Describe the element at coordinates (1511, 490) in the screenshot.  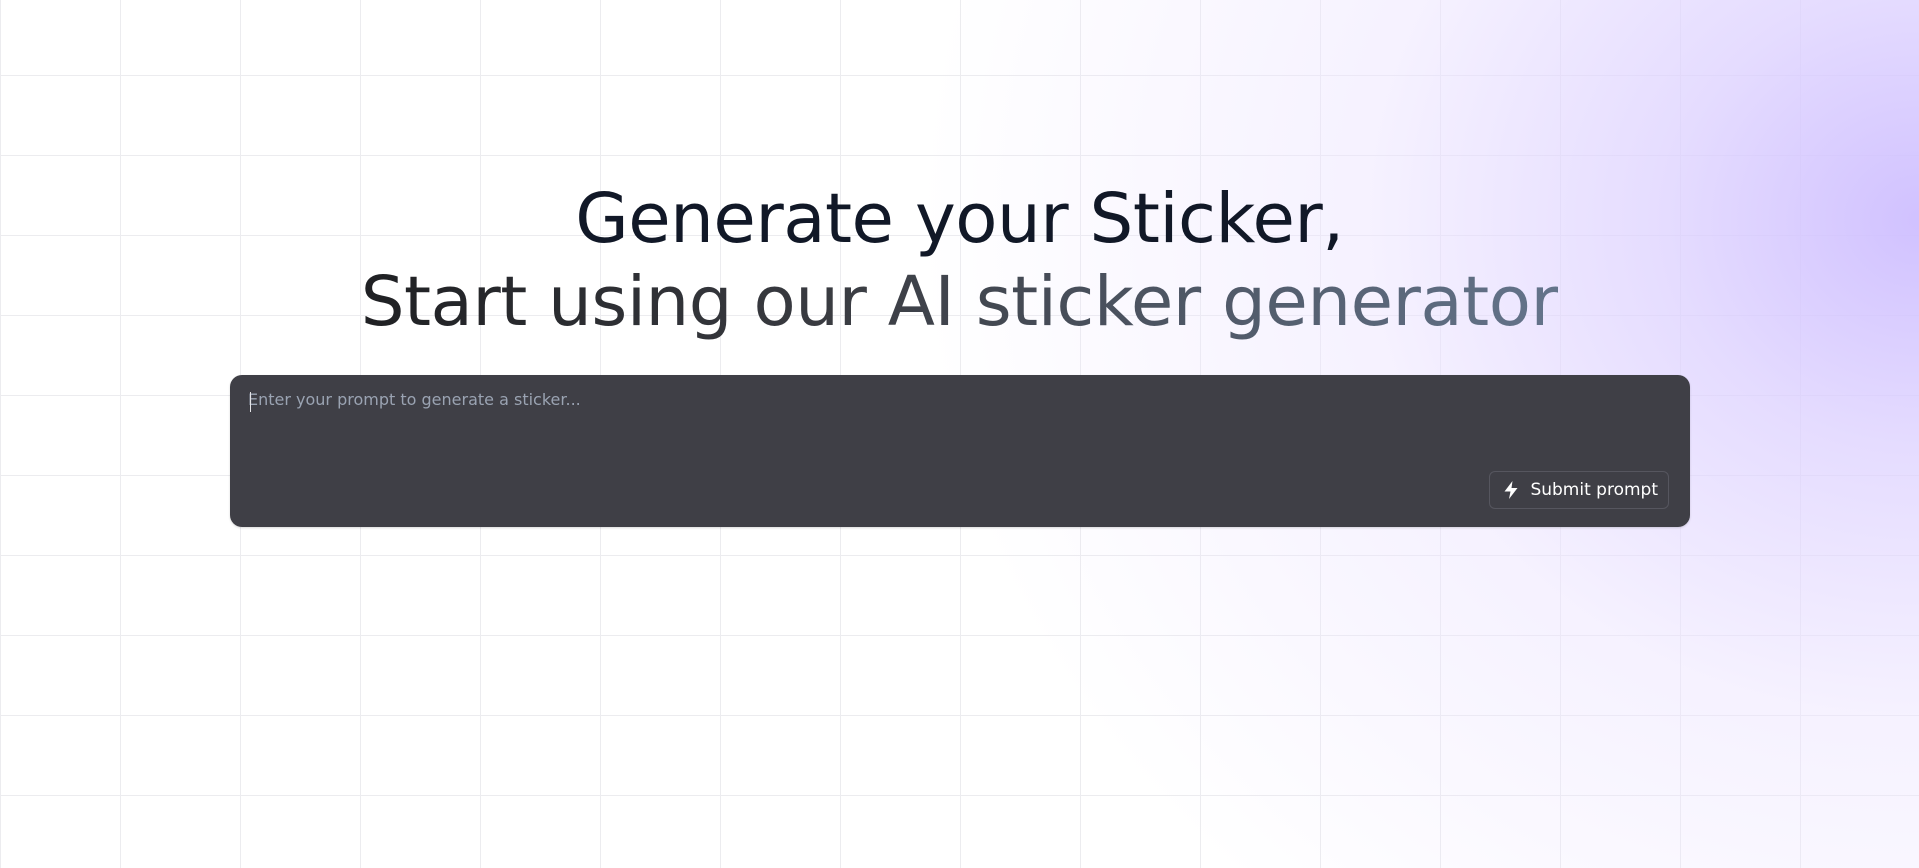
I see `bolt-icon` at that location.